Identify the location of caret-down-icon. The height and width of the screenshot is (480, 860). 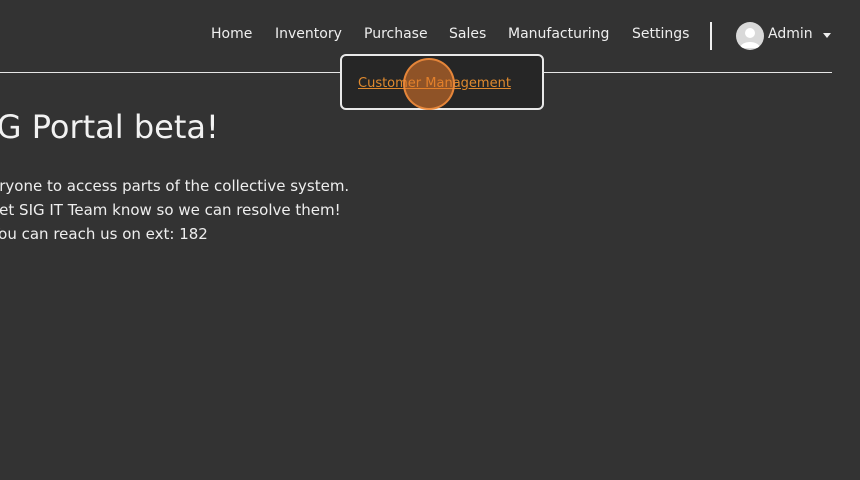
(827, 35).